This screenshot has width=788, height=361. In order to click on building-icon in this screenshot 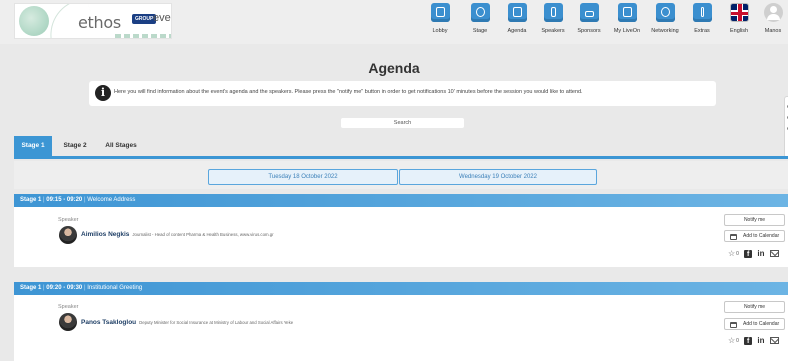, I will do `click(440, 12)`.